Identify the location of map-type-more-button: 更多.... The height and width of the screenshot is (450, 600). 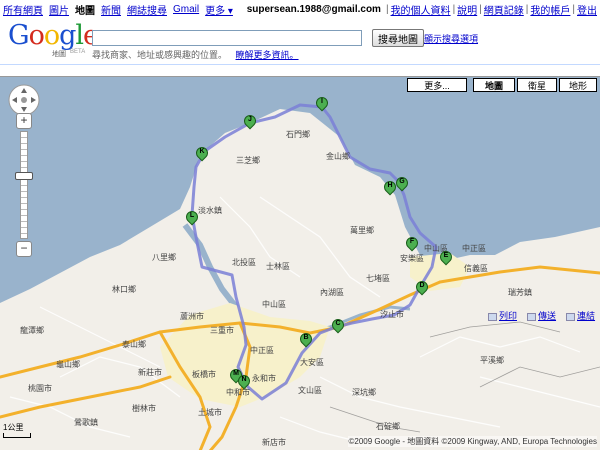
(437, 85).